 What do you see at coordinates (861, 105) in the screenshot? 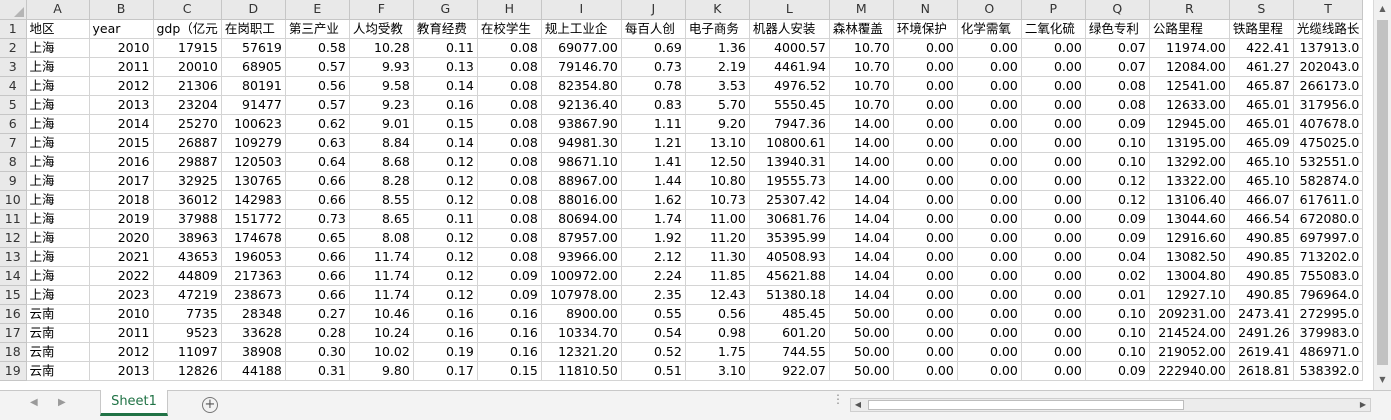
I see `cell: 10.70` at bounding box center [861, 105].